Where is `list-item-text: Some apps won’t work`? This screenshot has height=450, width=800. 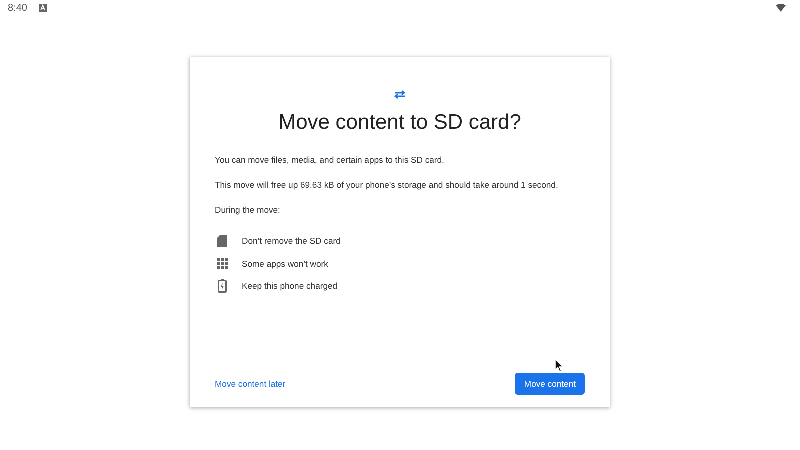
list-item-text: Some apps won’t work is located at coordinates (285, 263).